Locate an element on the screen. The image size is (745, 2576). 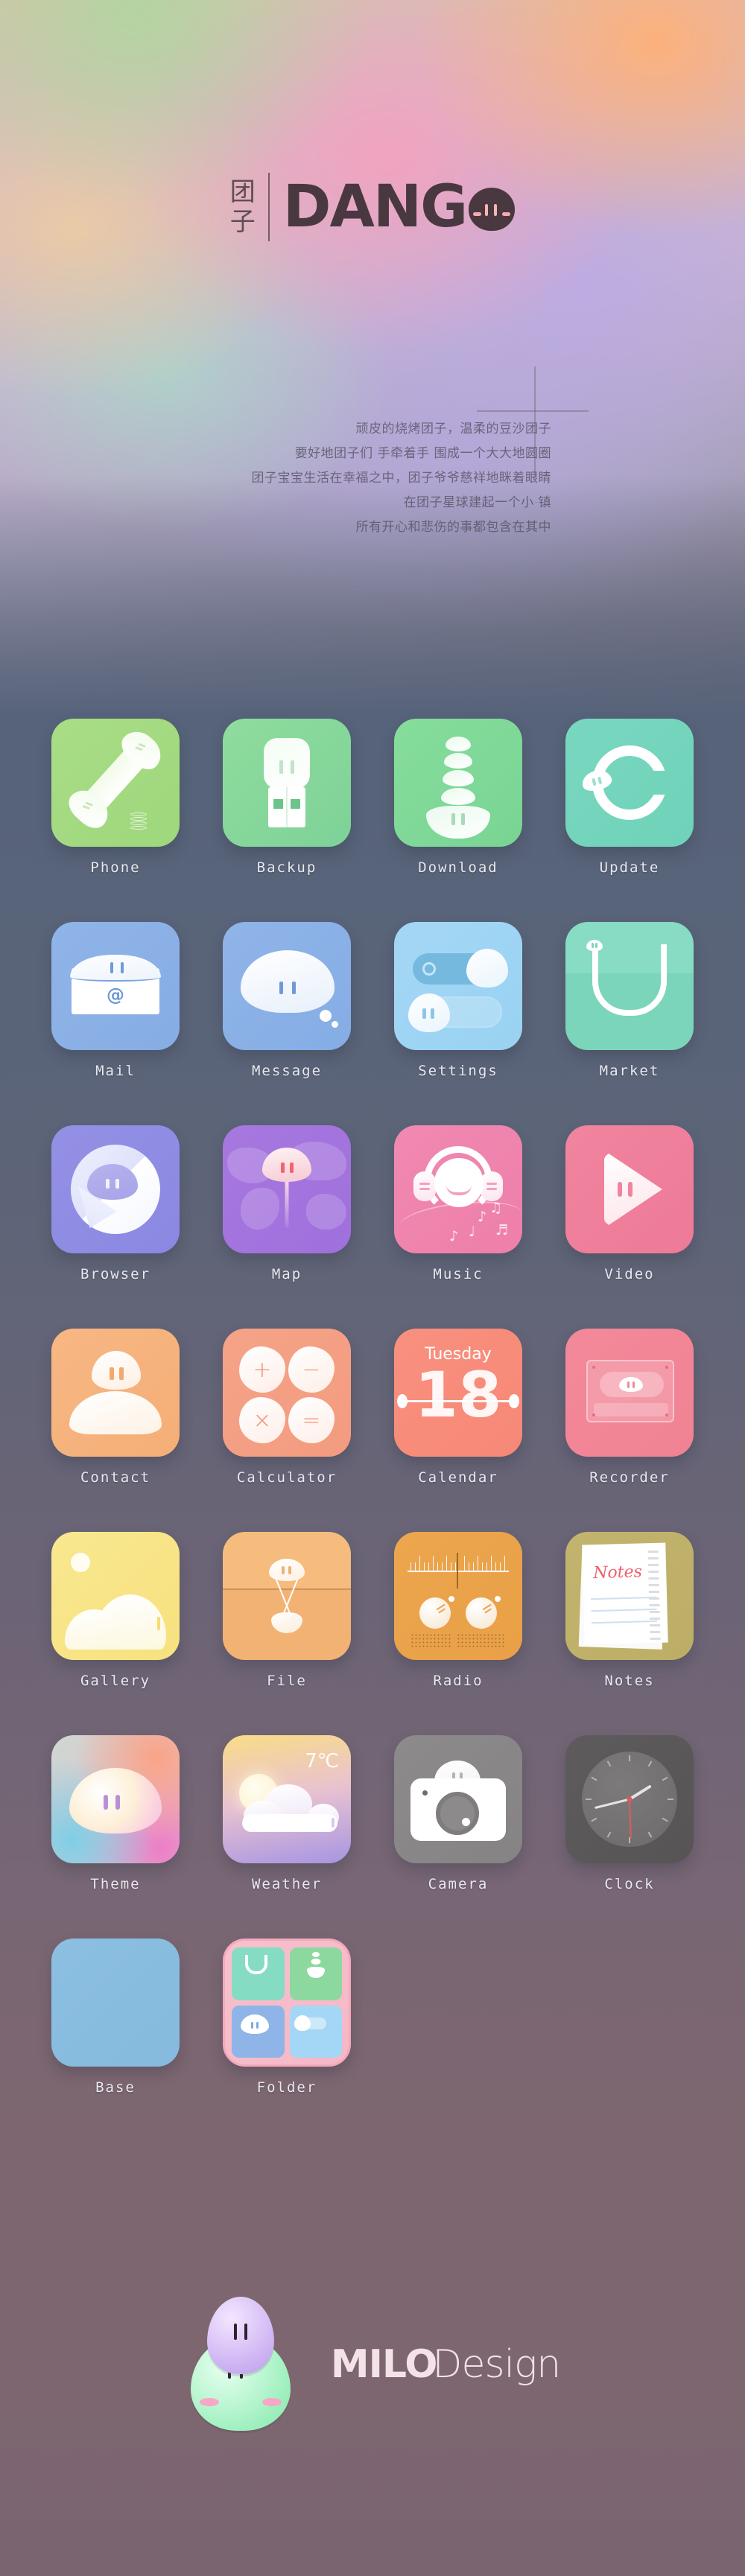
envelope-at-icon: @ is located at coordinates (115, 986).